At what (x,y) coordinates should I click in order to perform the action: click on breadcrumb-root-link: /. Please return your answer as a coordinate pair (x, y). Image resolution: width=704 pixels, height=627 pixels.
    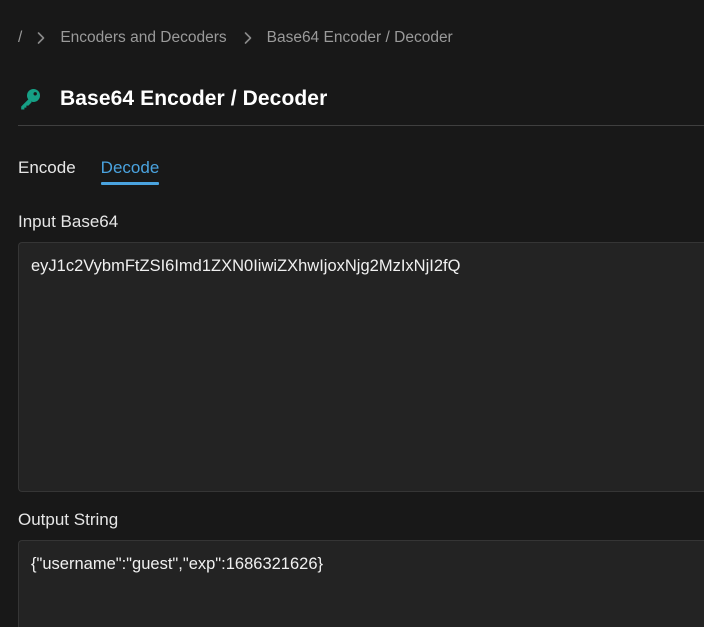
    Looking at the image, I should click on (20, 38).